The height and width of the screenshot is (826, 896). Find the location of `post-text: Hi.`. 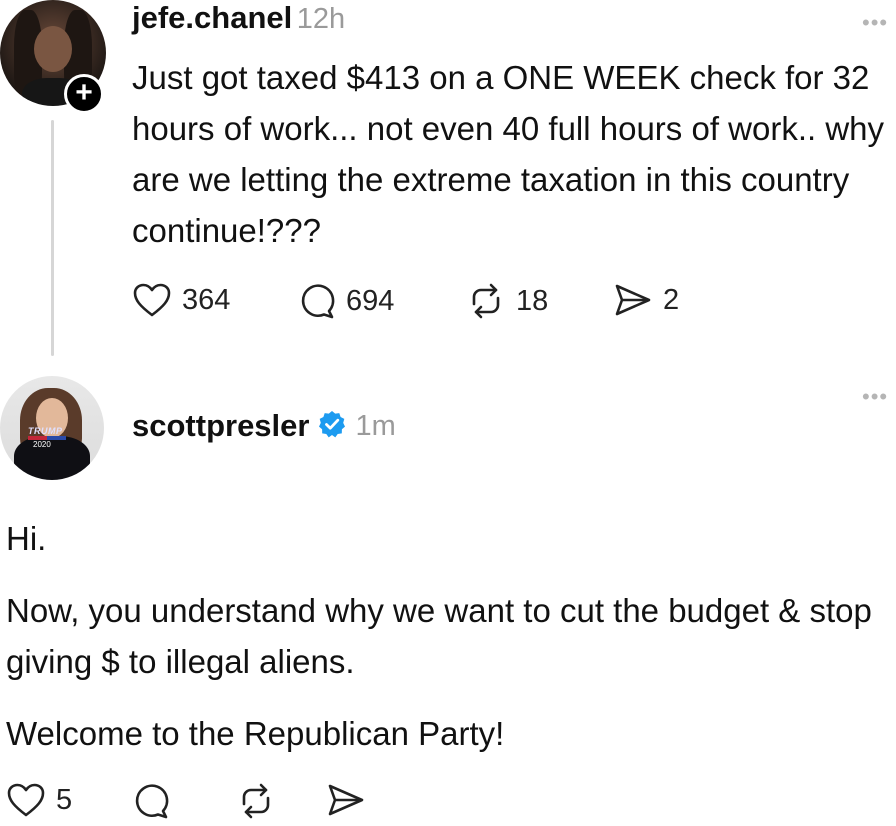

post-text: Hi. is located at coordinates (26, 538).